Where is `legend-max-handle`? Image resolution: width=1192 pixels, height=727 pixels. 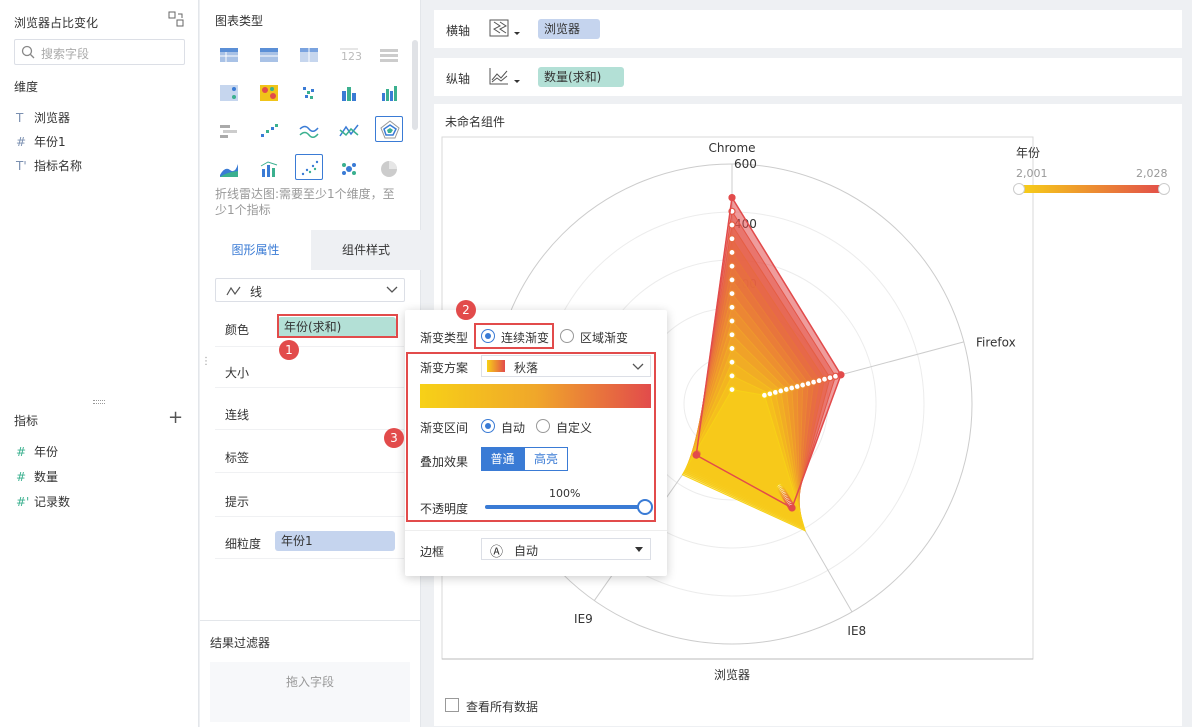
legend-max-handle is located at coordinates (1164, 189).